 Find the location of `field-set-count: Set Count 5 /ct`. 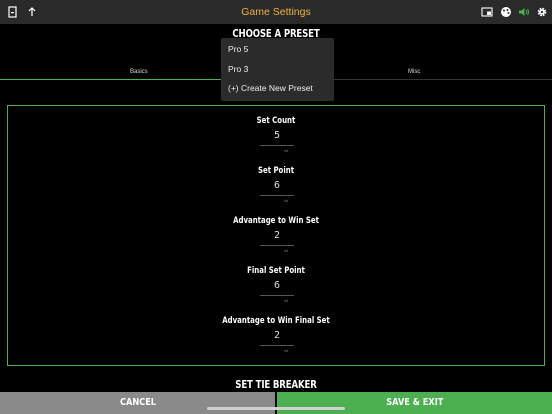

field-set-count: Set Count 5 /ct is located at coordinates (276, 134).